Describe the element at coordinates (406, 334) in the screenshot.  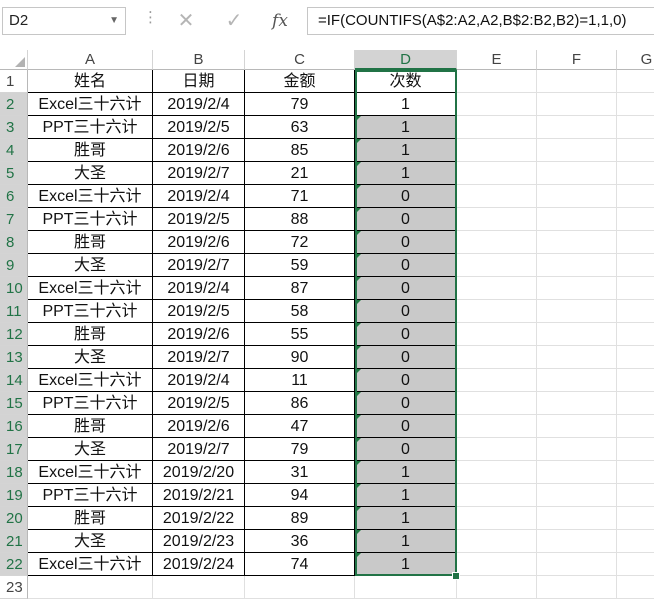
I see `cell-d12: 0` at that location.